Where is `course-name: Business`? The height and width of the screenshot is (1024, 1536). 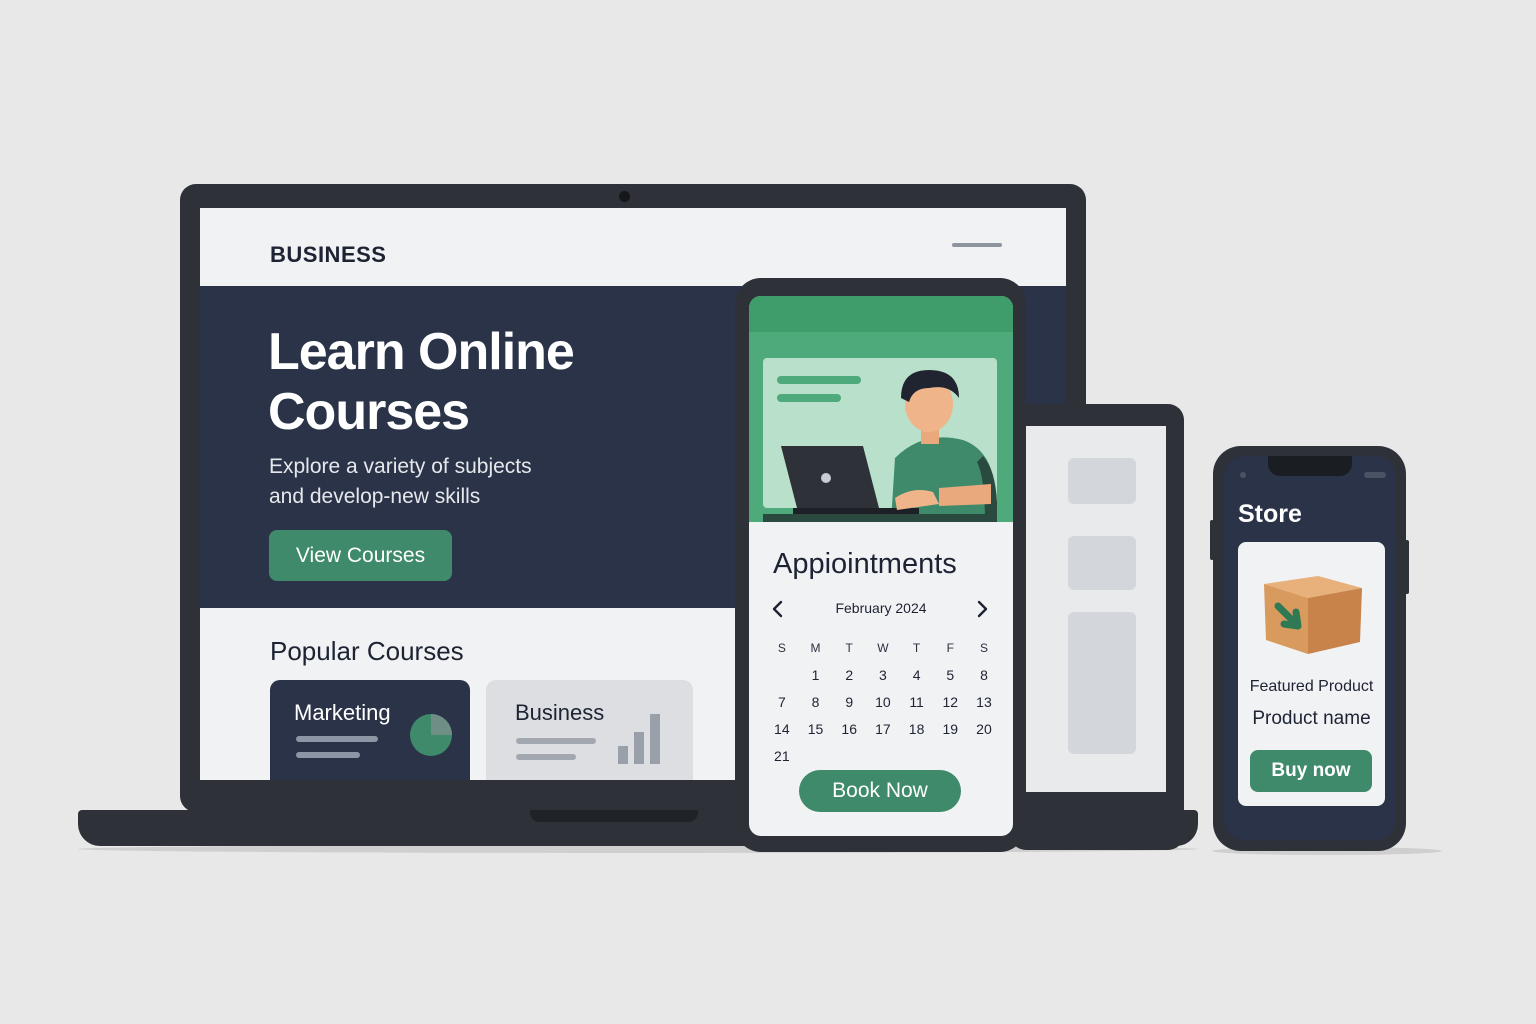 course-name: Business is located at coordinates (560, 712).